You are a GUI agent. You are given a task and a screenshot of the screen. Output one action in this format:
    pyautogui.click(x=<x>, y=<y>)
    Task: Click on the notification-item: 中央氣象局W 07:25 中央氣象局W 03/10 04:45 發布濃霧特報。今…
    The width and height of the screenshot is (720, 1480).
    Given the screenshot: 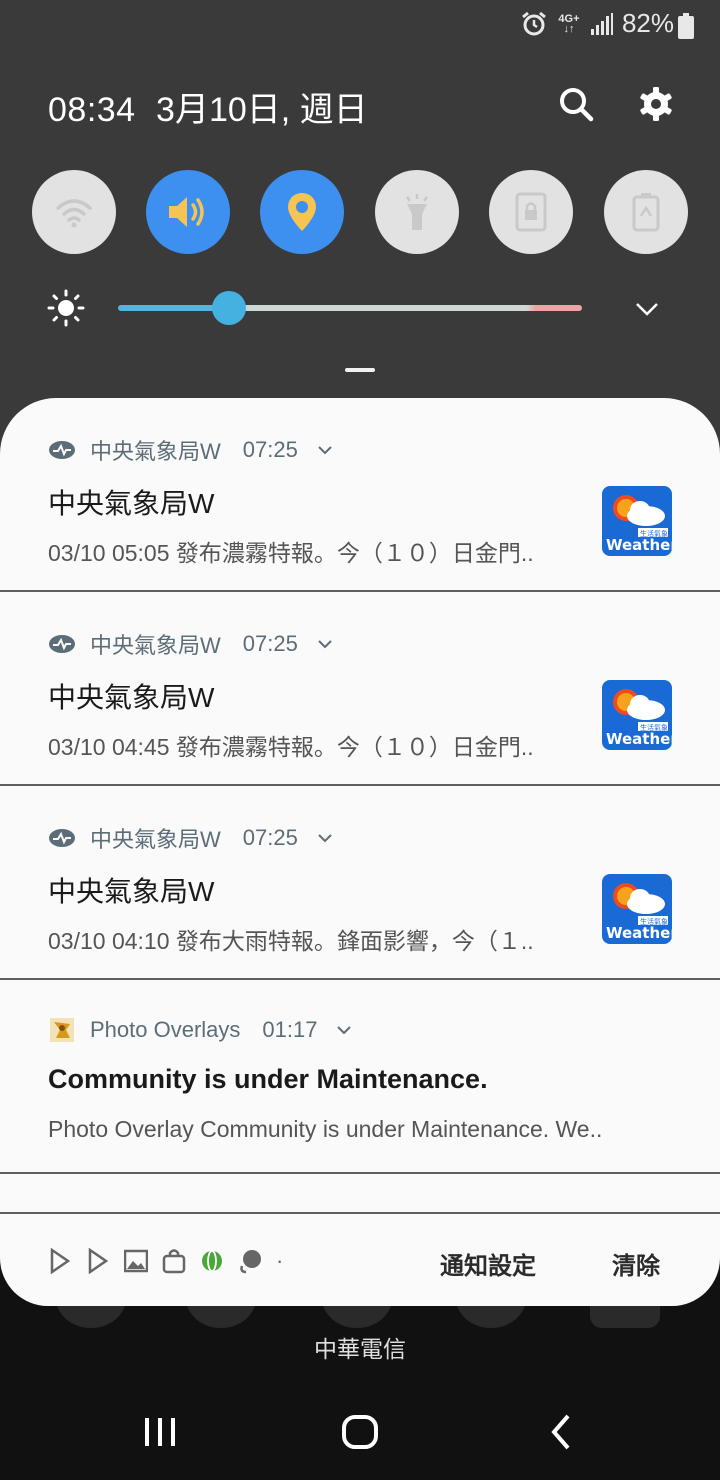 What is the action you would take?
    pyautogui.click(x=360, y=689)
    